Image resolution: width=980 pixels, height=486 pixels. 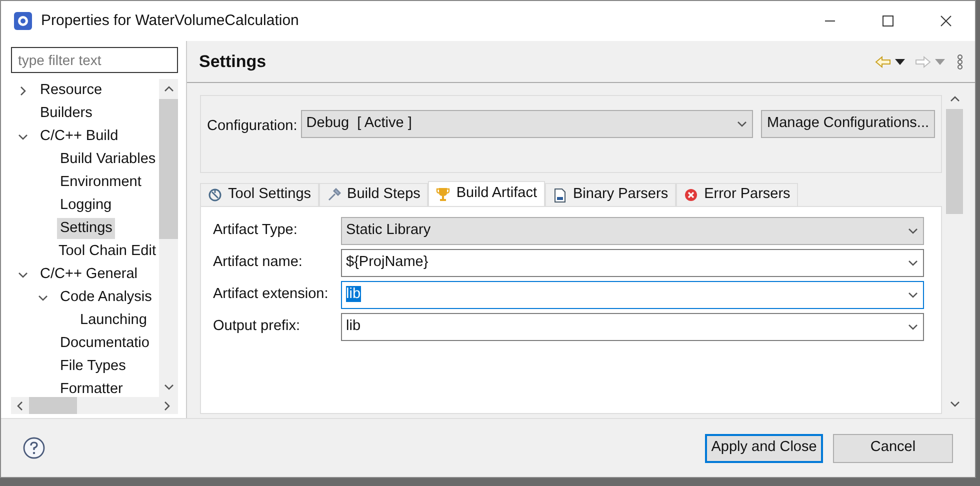 What do you see at coordinates (108, 159) in the screenshot?
I see `tree-item: Build Variables` at bounding box center [108, 159].